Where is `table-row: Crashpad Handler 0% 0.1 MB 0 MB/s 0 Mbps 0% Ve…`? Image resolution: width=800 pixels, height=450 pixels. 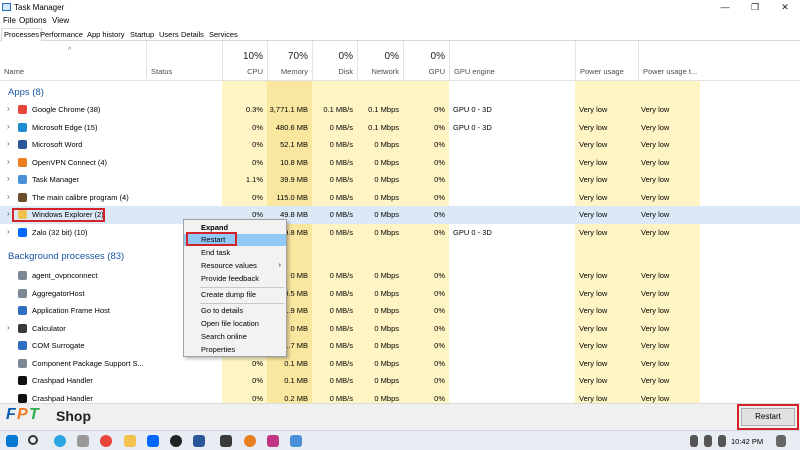 table-row: Crashpad Handler 0% 0.1 MB 0 MB/s 0 Mbps 0% Ve… is located at coordinates (400, 381).